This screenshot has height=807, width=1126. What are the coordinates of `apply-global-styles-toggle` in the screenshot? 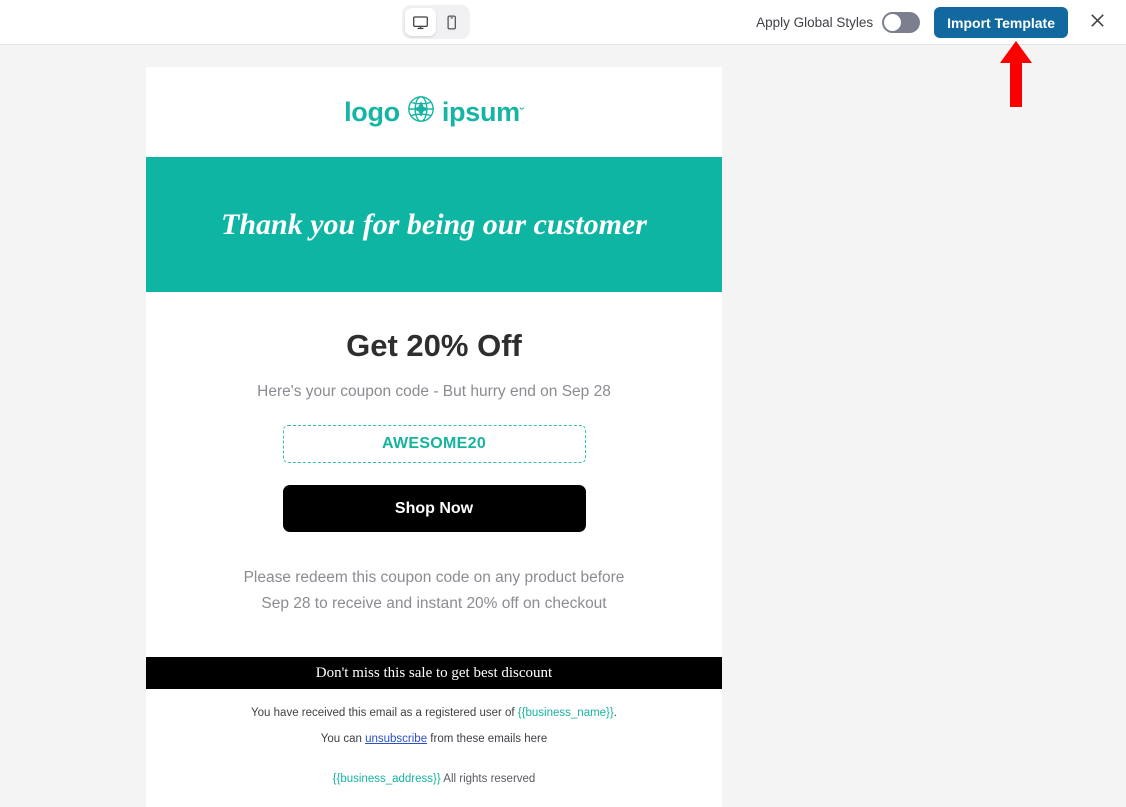 It's located at (901, 22).